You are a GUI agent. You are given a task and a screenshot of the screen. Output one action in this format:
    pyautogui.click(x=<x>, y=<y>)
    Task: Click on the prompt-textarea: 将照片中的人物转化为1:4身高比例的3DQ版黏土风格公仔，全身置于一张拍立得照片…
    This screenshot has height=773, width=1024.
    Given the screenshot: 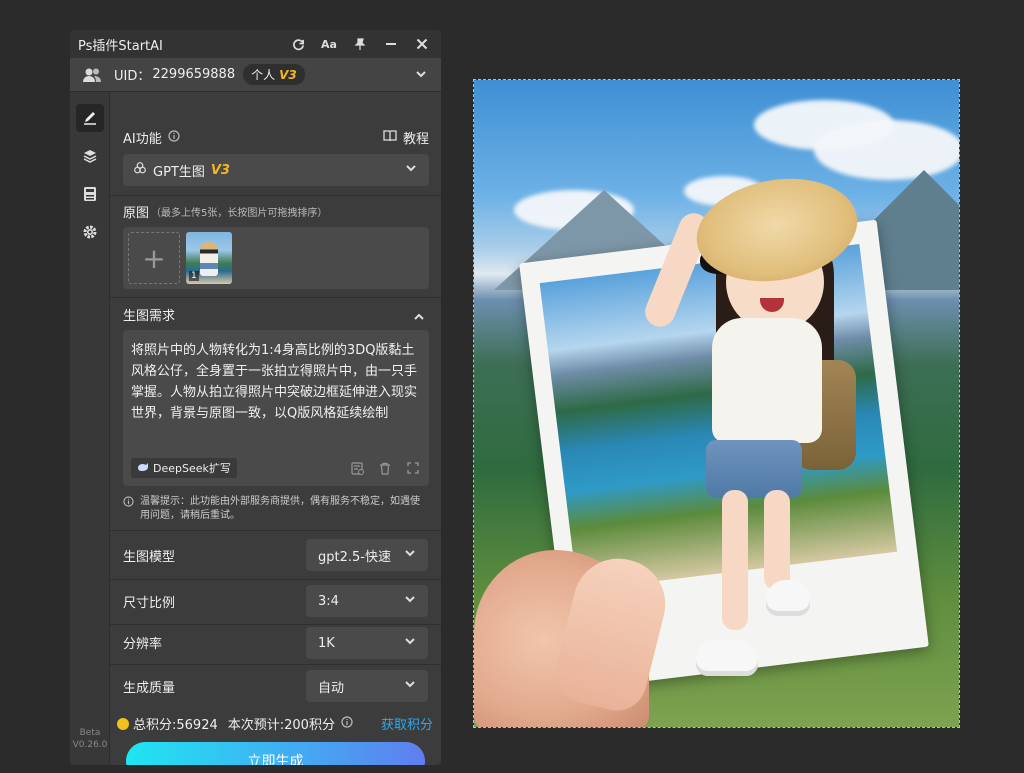 What is the action you would take?
    pyautogui.click(x=276, y=408)
    